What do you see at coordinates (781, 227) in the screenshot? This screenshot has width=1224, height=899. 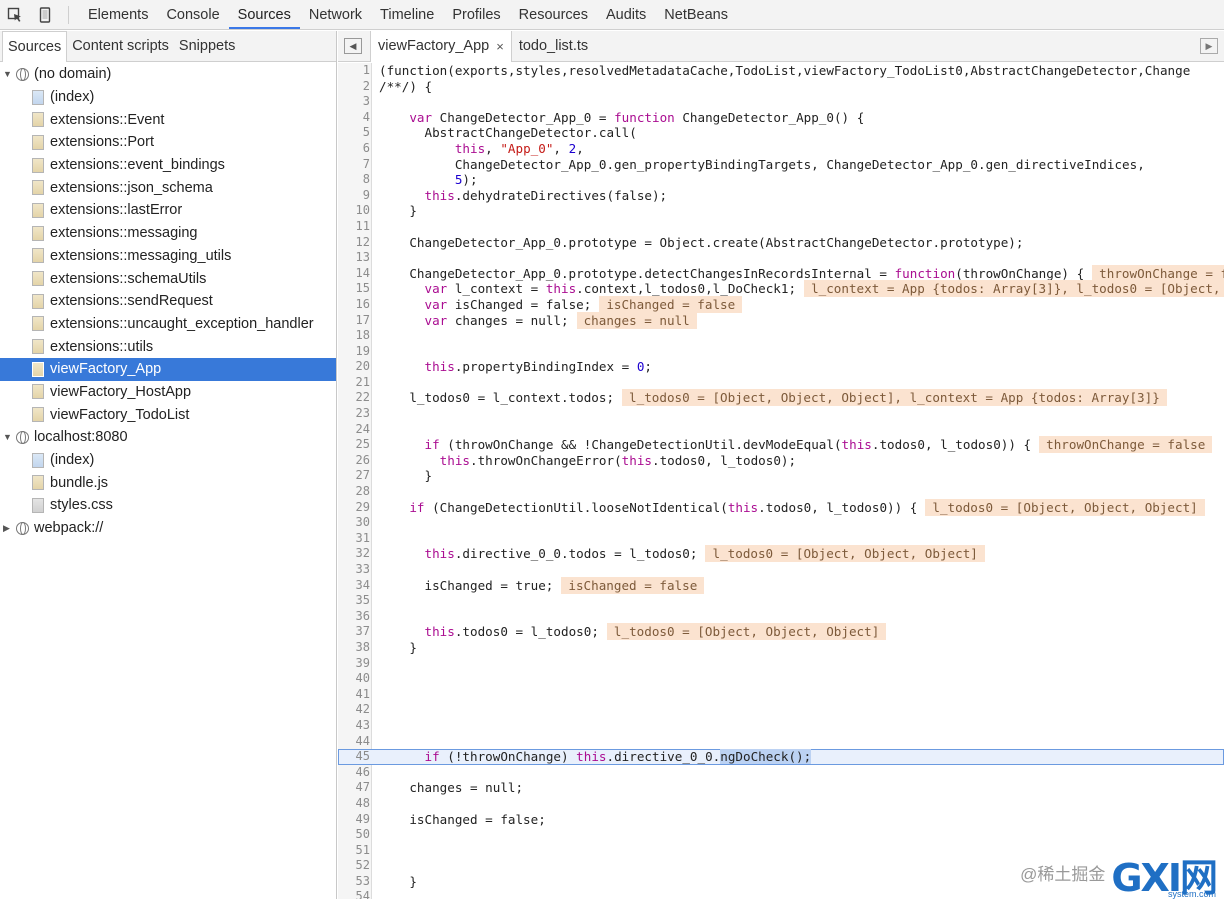 I see `code-line: 11` at bounding box center [781, 227].